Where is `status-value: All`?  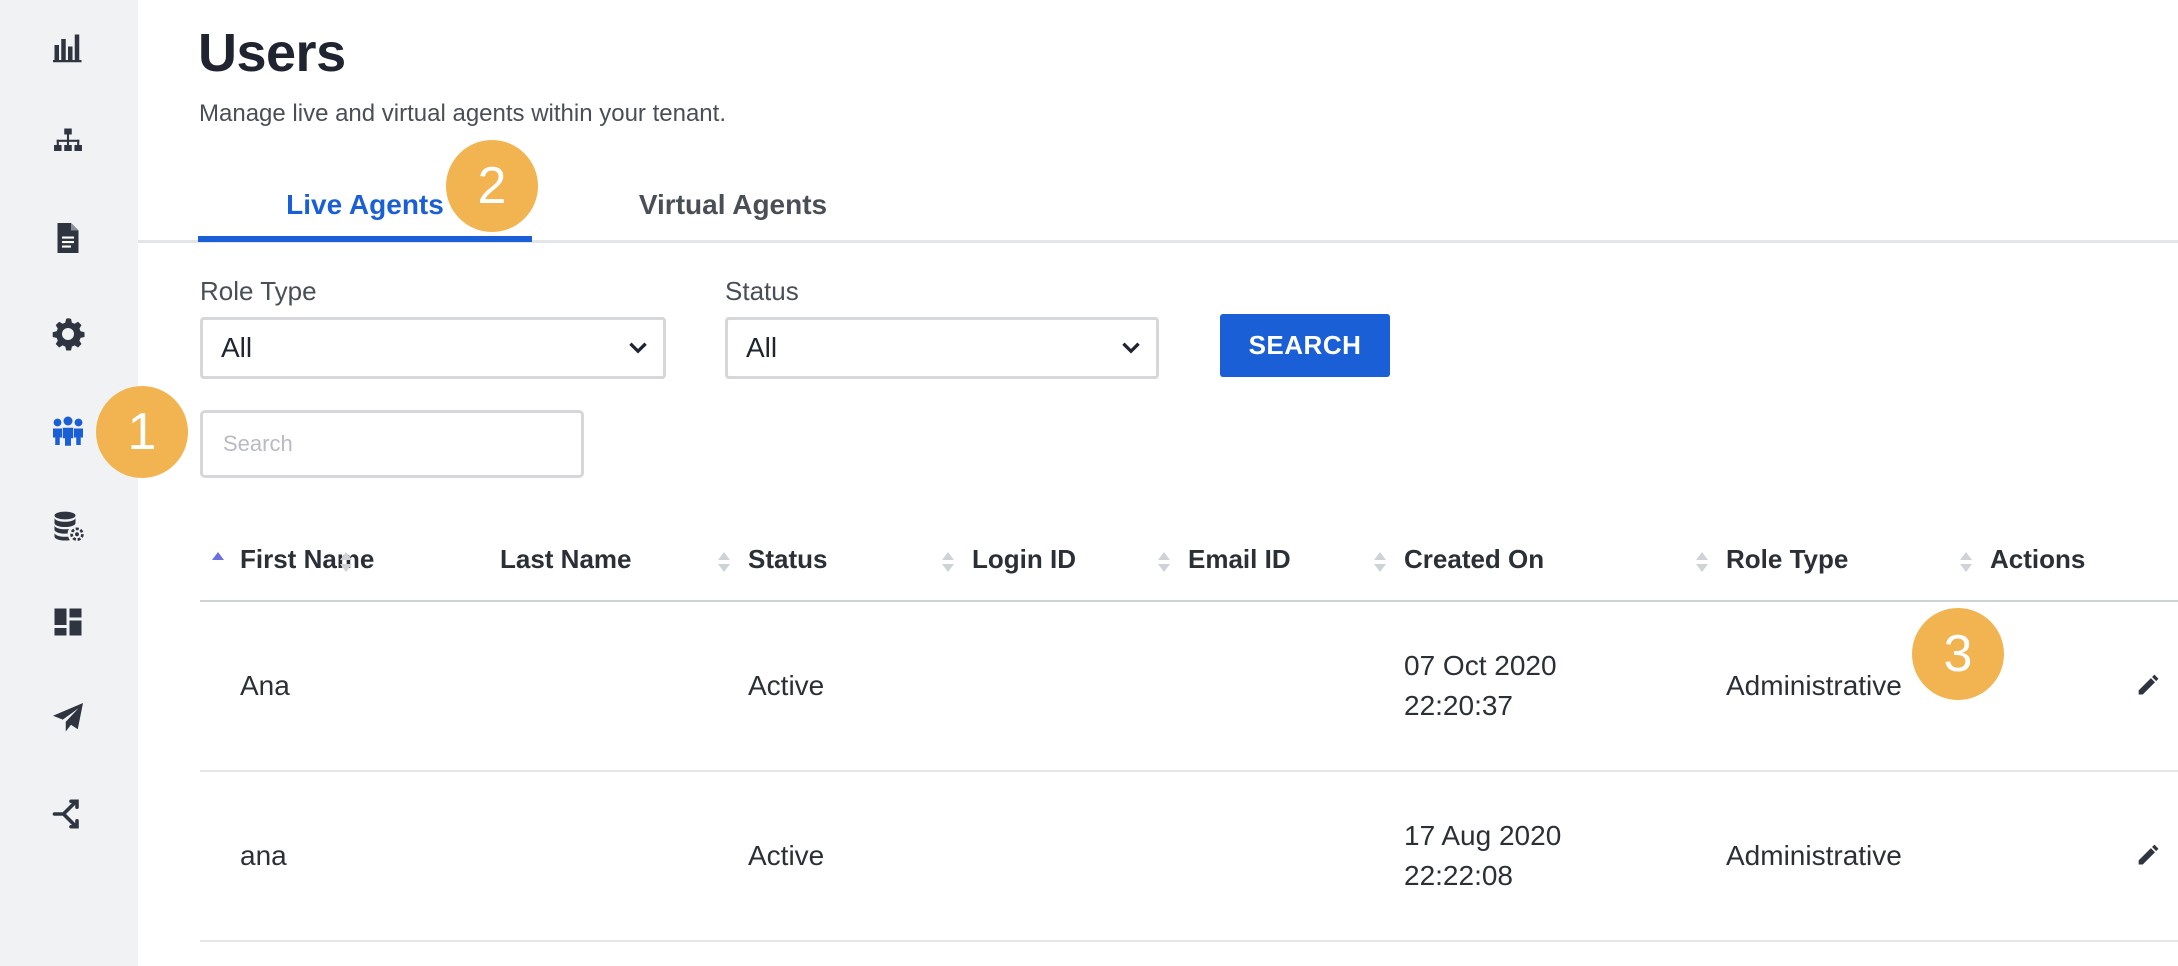
status-value: All is located at coordinates (762, 347).